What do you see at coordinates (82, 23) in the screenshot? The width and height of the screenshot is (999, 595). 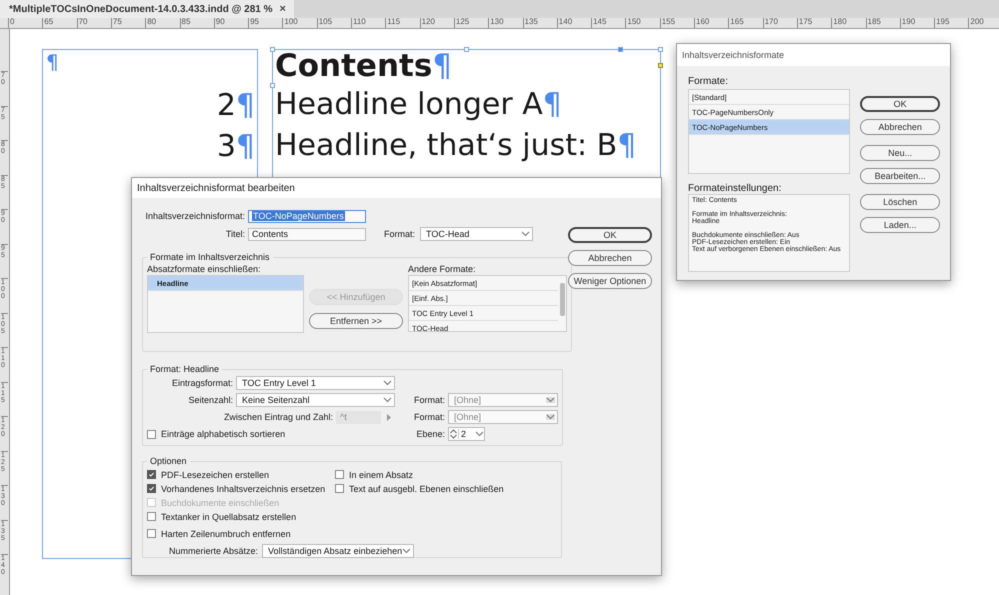 I see `ruler-label: 70` at bounding box center [82, 23].